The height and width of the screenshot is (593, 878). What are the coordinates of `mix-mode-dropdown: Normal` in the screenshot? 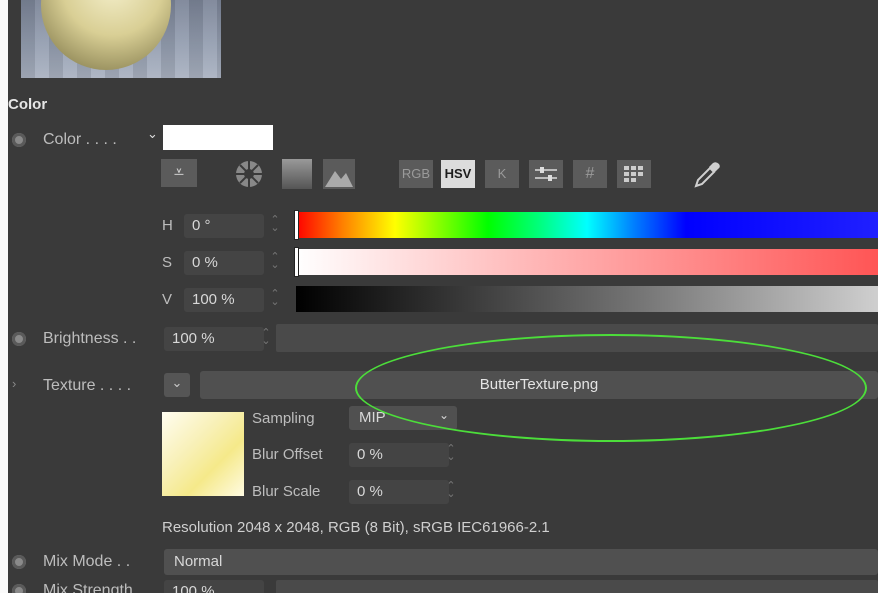 It's located at (521, 562).